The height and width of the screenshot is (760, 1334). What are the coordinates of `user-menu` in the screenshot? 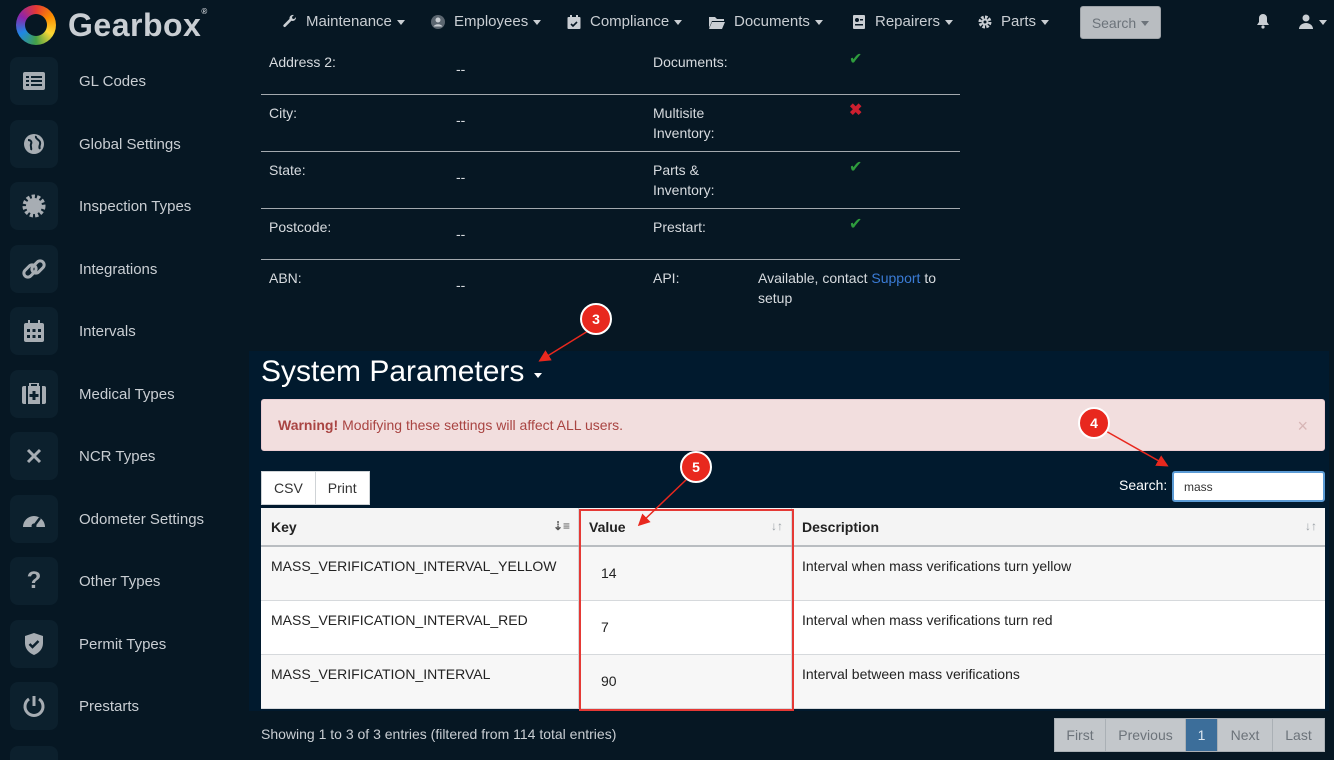 It's located at (1312, 21).